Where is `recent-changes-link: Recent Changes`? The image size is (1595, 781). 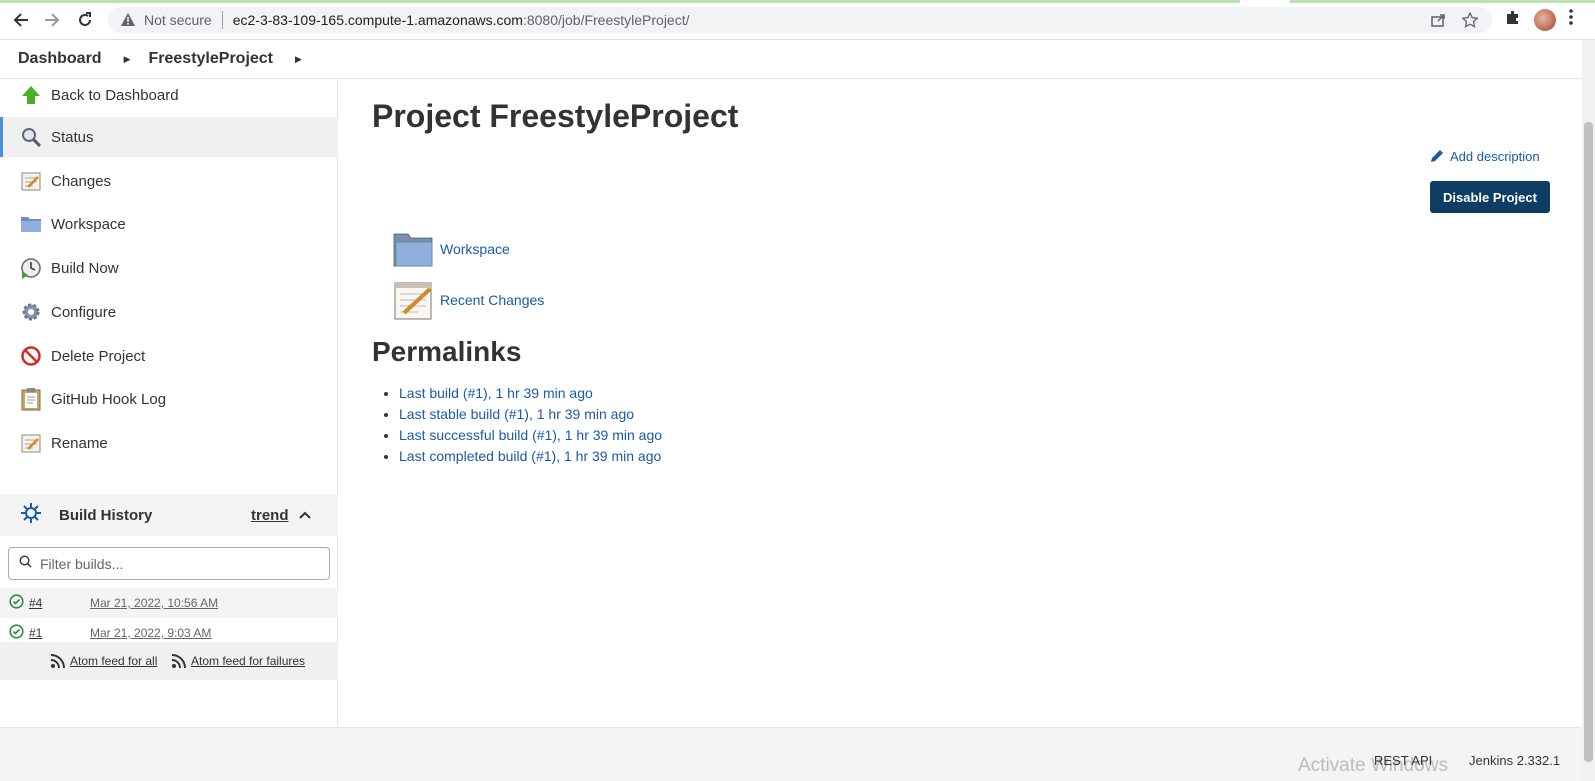 recent-changes-link: Recent Changes is located at coordinates (468, 300).